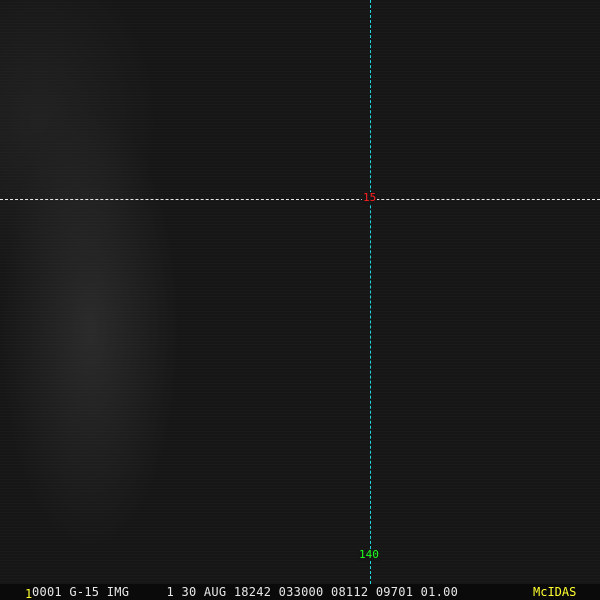 The width and height of the screenshot is (600, 600). I want to click on longitude-label: 140, so click(369, 554).